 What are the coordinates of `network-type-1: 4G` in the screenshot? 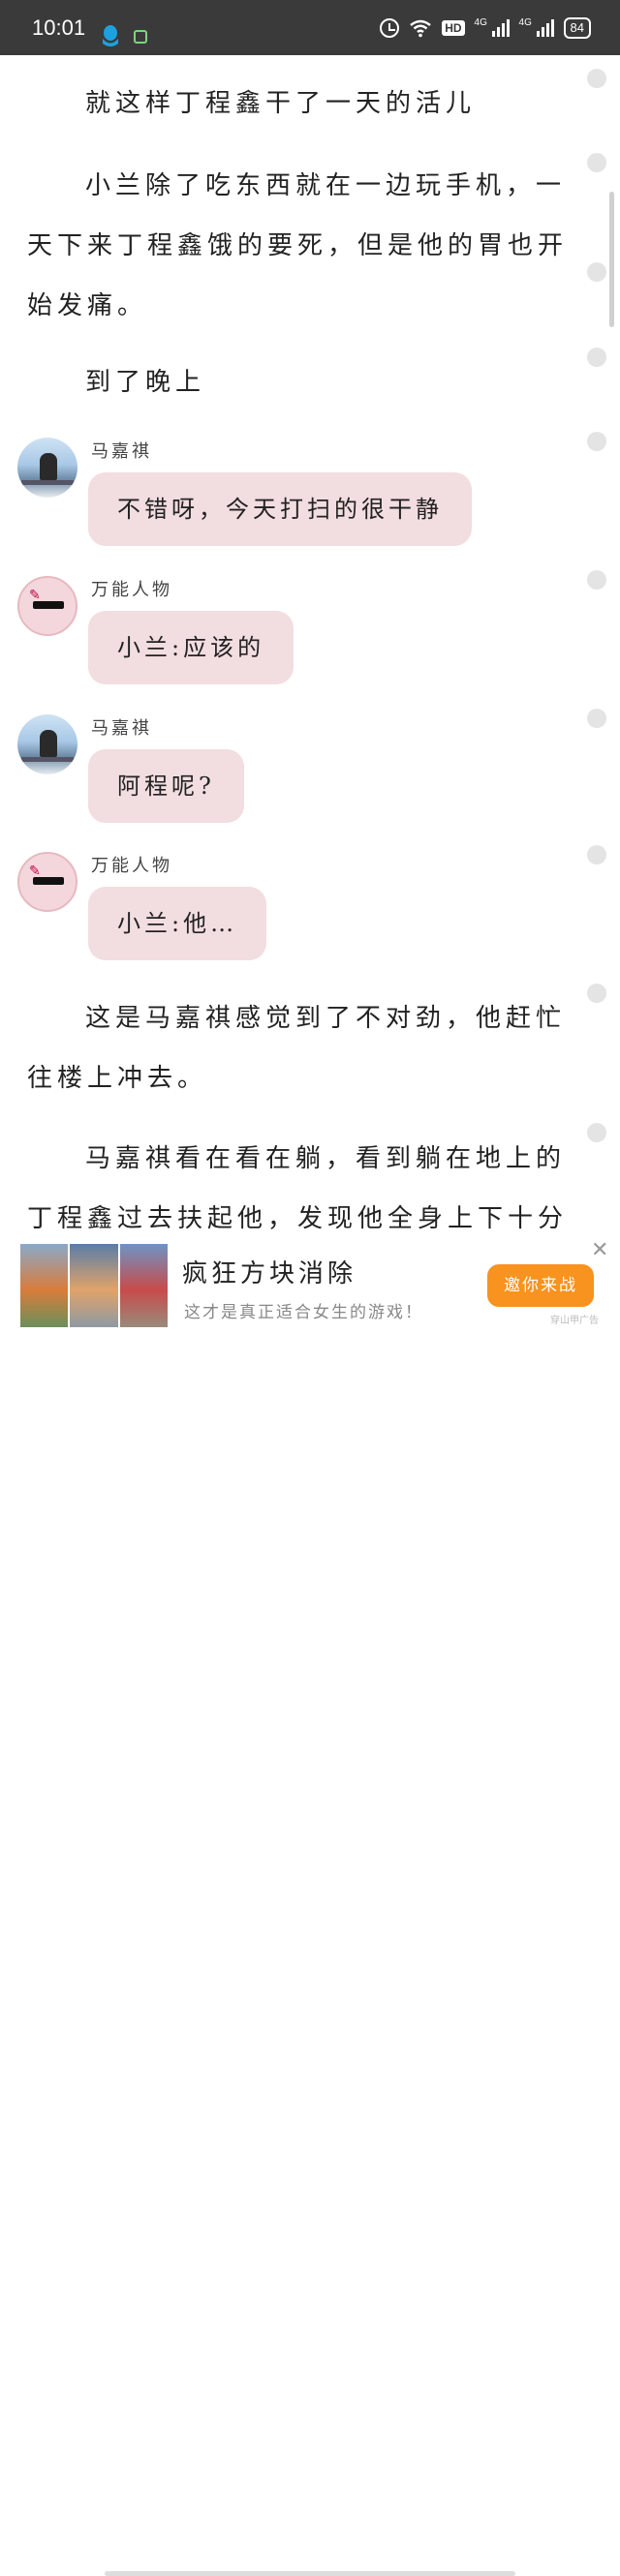 It's located at (480, 22).